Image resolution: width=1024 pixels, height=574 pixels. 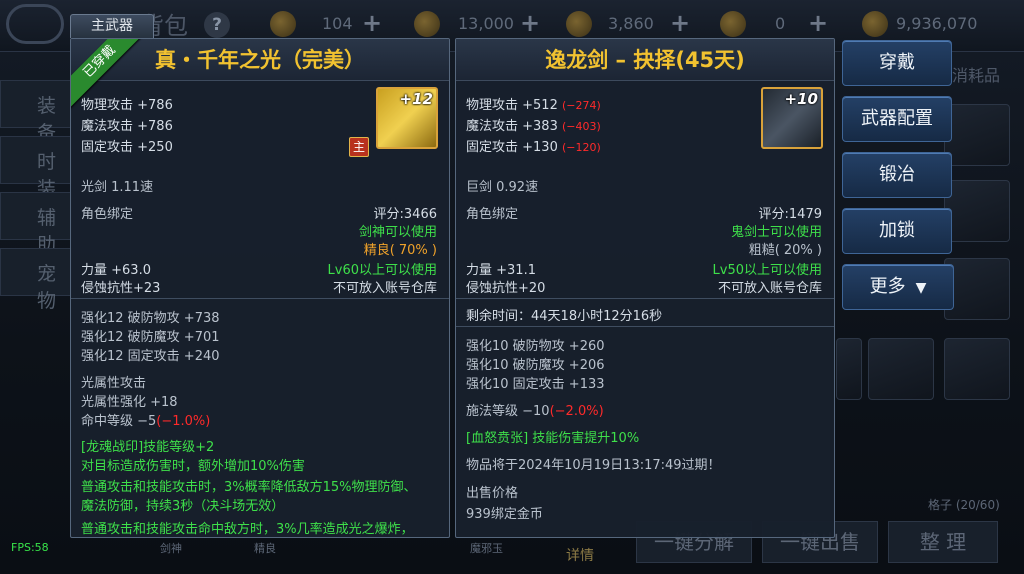 What do you see at coordinates (535, 346) in the screenshot?
I see `enhance-stat: 强化10 破防物攻 +260` at bounding box center [535, 346].